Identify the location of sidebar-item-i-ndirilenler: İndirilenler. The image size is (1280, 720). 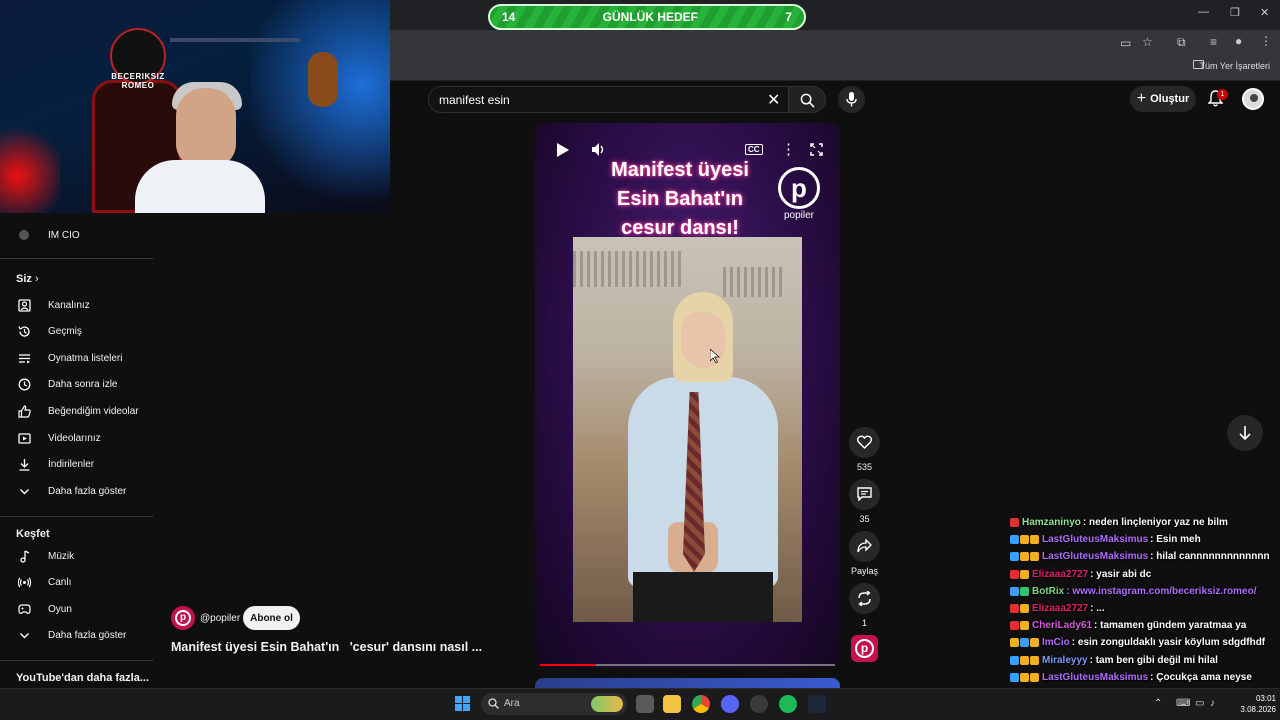
(80, 465).